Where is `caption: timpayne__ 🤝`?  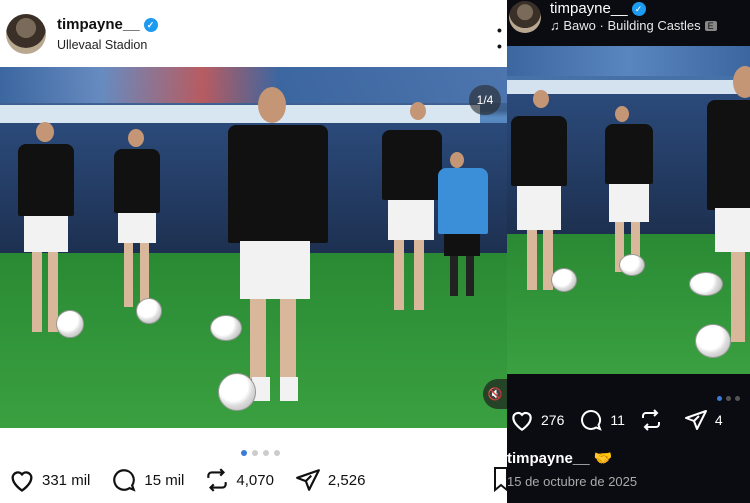 caption: timpayne__ 🤝 is located at coordinates (559, 458).